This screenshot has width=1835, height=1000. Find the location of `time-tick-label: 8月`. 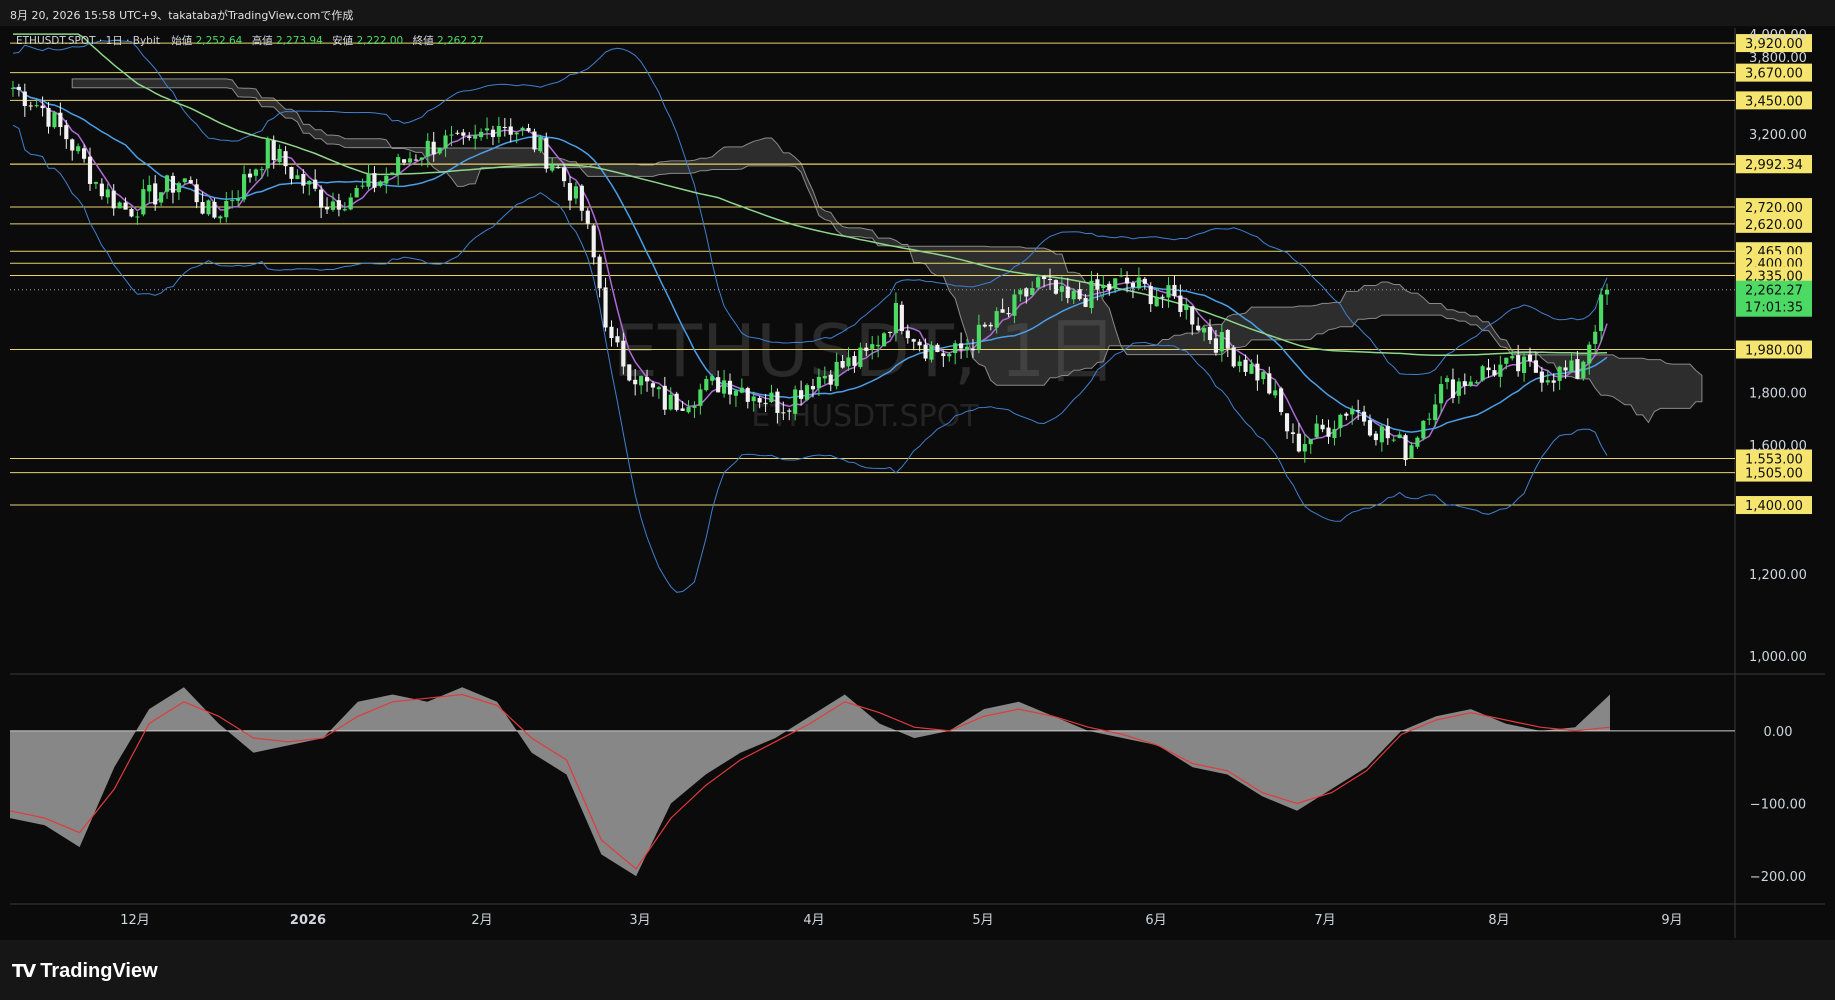

time-tick-label: 8月 is located at coordinates (1498, 920).